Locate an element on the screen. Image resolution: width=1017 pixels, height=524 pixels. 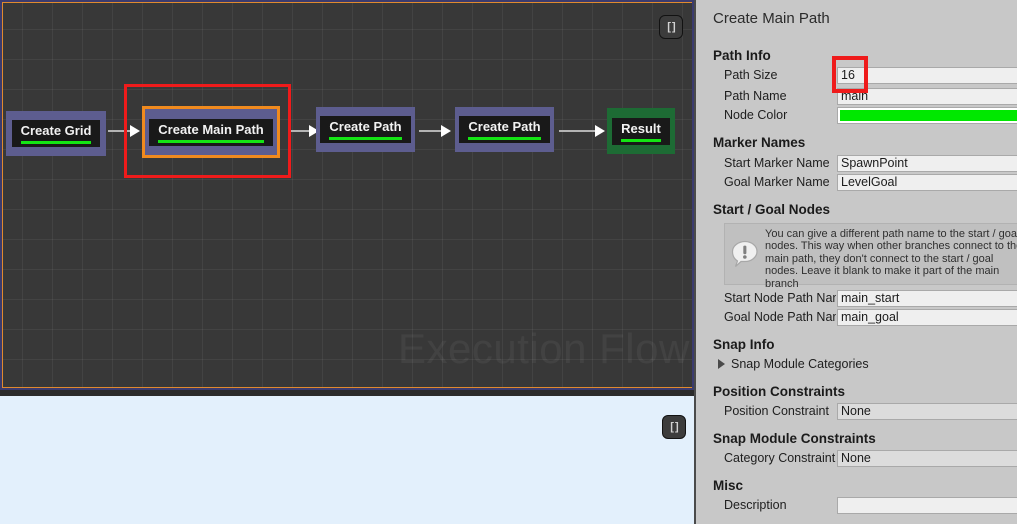
start-node-path-name-input: main_start is located at coordinates (927, 298).